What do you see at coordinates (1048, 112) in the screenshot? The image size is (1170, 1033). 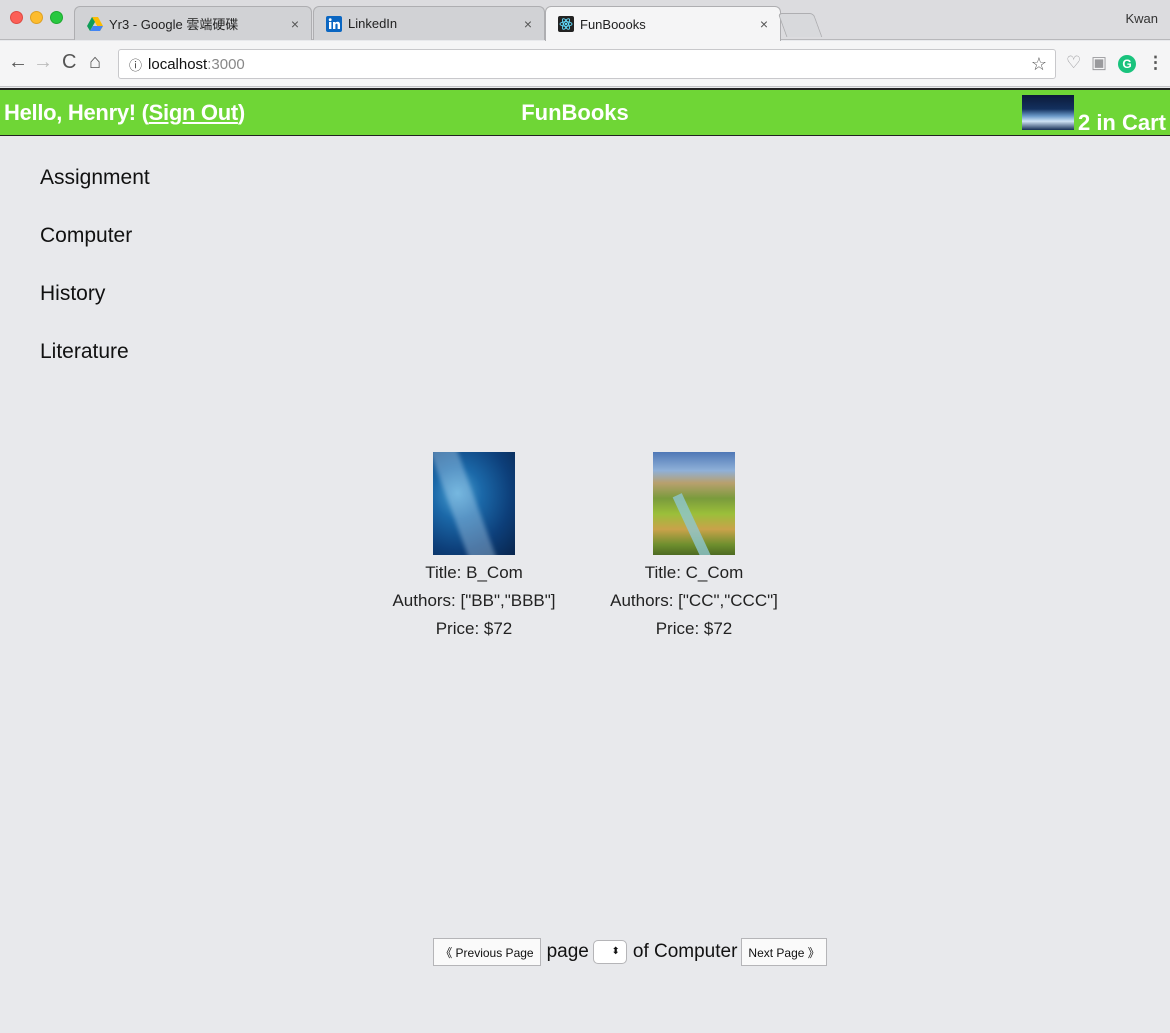 I see `cart-image` at bounding box center [1048, 112].